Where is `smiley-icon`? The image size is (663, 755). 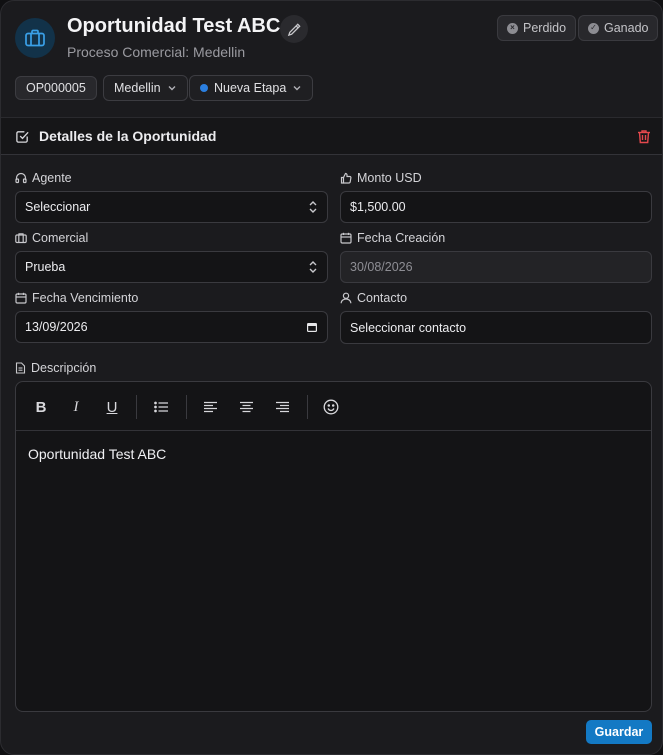
smiley-icon is located at coordinates (331, 407).